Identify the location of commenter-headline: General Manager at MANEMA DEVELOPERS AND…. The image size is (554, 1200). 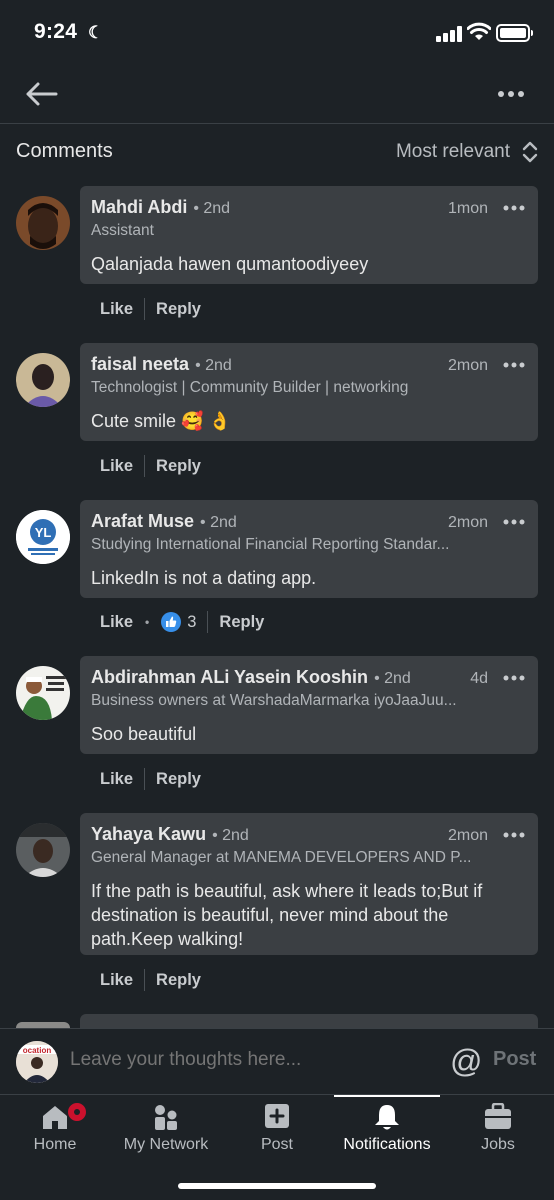
(281, 857).